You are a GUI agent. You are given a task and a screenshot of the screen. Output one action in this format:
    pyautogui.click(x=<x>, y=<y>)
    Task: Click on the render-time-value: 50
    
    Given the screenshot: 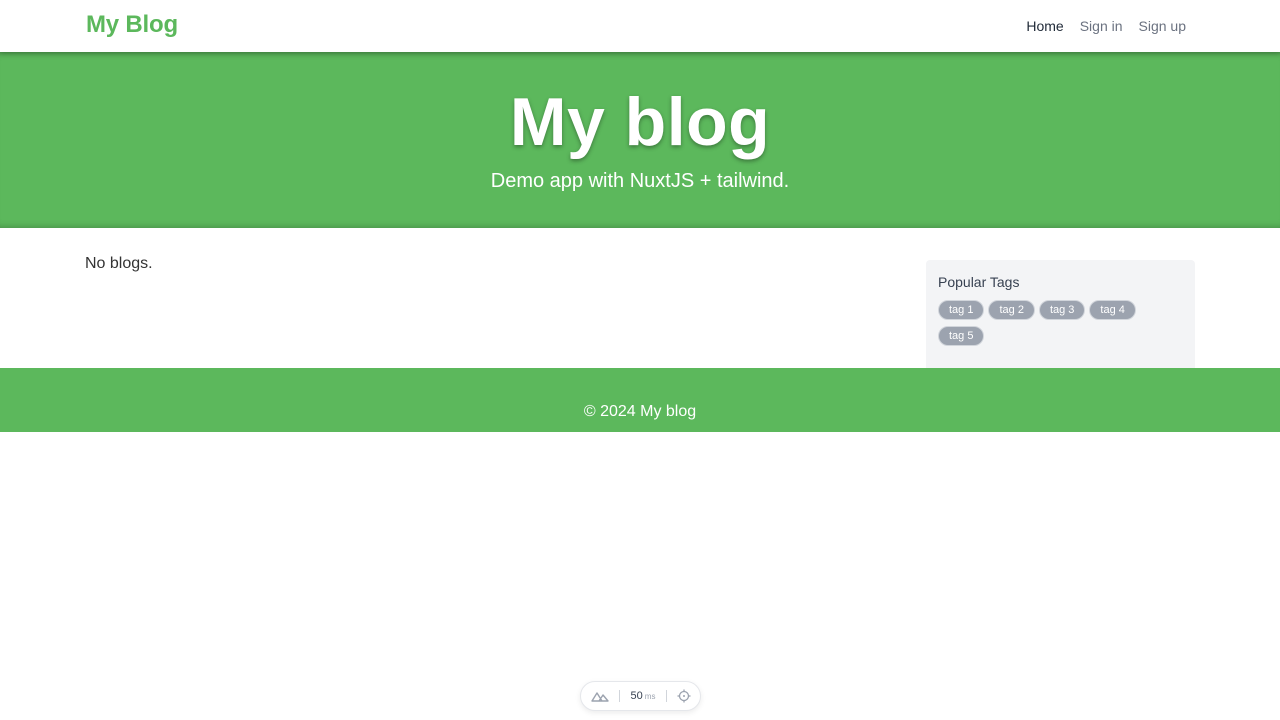 What is the action you would take?
    pyautogui.click(x=636, y=696)
    